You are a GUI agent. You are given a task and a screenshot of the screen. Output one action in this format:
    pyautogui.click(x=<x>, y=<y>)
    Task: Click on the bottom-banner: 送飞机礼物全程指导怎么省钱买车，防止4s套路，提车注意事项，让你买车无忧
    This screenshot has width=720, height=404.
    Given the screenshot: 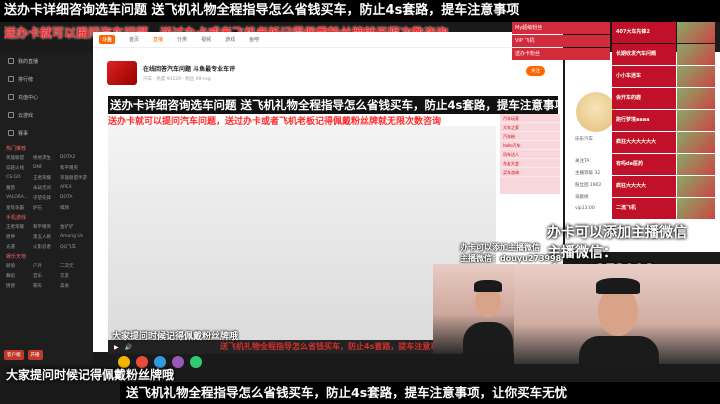 What is the action you would take?
    pyautogui.click(x=420, y=393)
    